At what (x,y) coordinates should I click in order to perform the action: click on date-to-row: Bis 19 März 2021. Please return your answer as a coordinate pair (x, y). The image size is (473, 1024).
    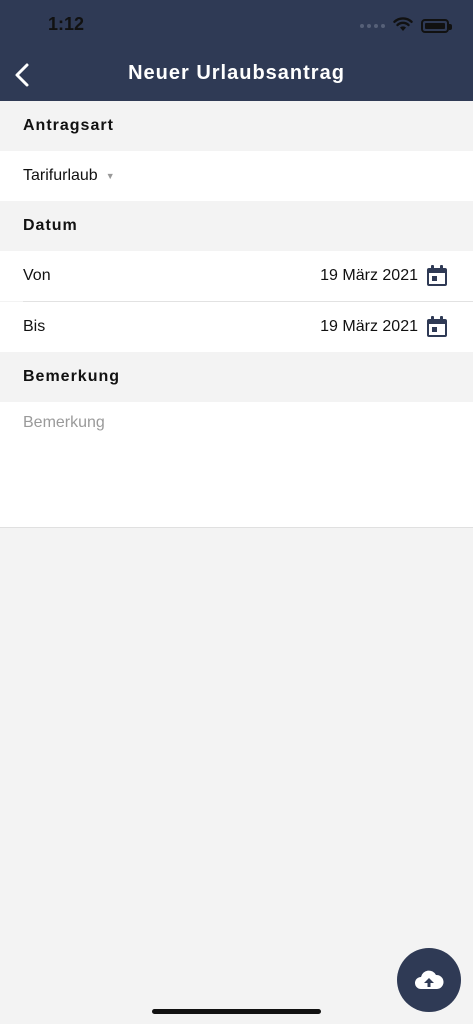
    Looking at the image, I should click on (236, 327).